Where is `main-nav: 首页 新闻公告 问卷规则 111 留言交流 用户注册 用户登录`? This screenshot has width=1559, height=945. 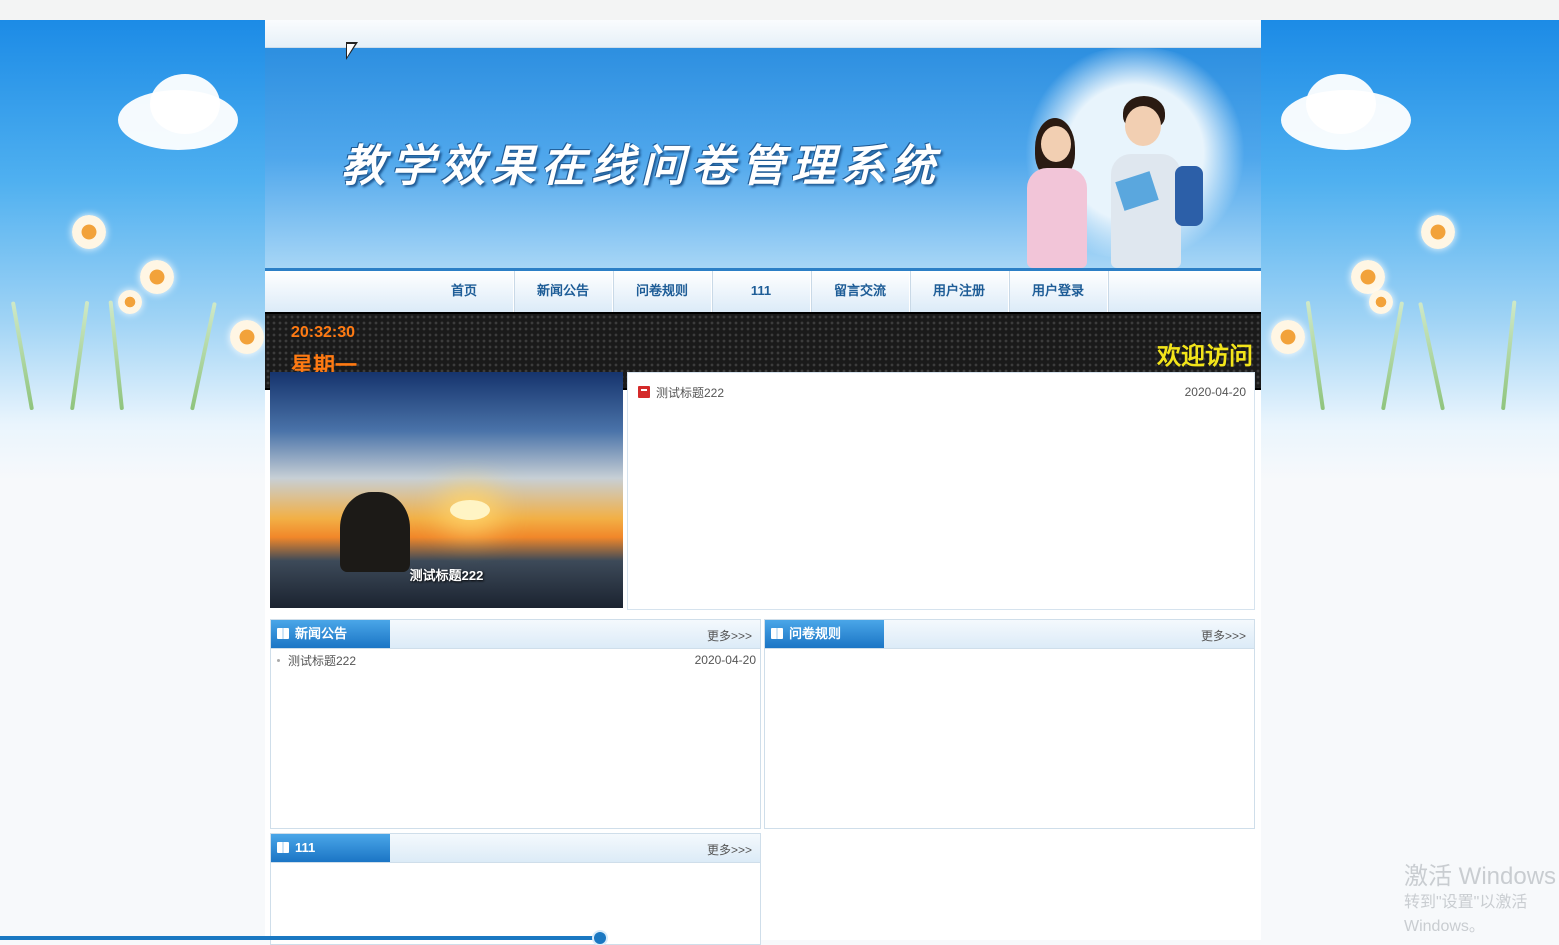
main-nav: 首页 新闻公告 问卷规则 111 留言交流 用户注册 用户登录 is located at coordinates (763, 290).